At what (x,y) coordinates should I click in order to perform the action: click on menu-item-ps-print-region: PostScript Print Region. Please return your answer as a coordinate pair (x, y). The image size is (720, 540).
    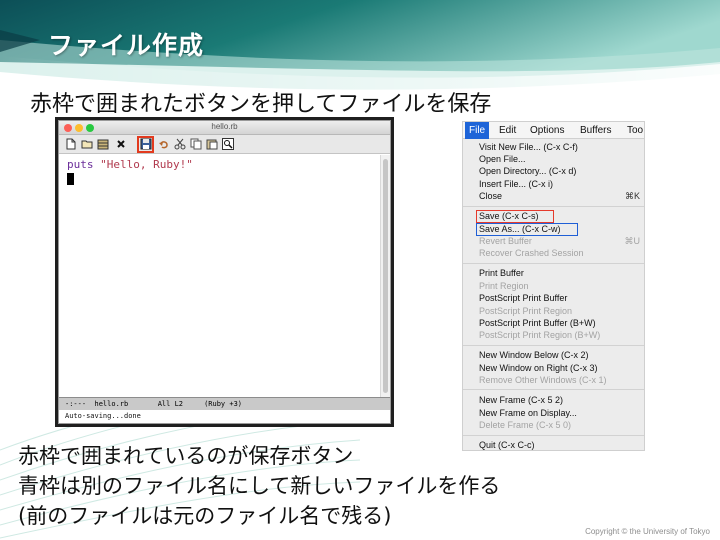
    Looking at the image, I should click on (526, 311).